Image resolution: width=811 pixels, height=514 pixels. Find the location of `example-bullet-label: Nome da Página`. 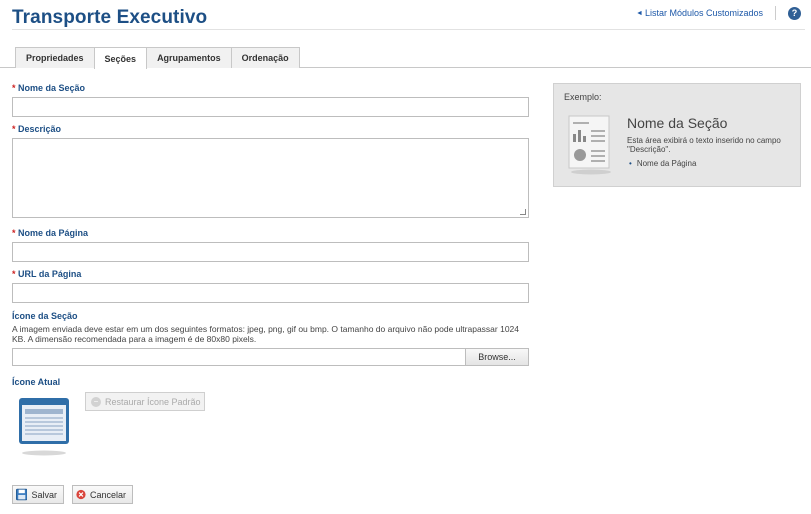

example-bullet-label: Nome da Página is located at coordinates (666, 163).